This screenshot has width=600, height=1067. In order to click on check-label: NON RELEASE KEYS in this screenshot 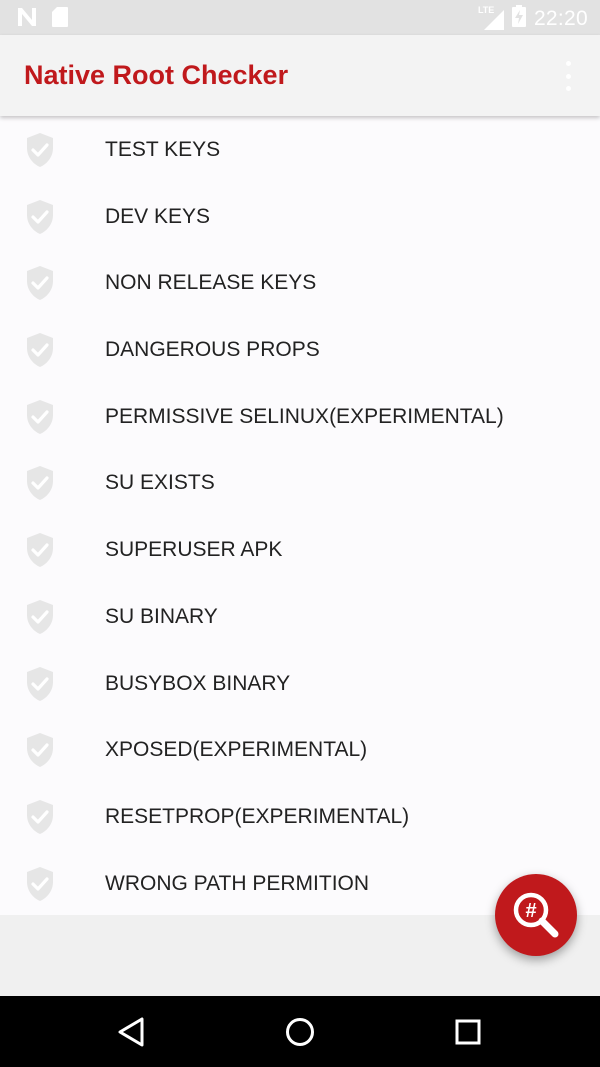, I will do `click(211, 283)`.